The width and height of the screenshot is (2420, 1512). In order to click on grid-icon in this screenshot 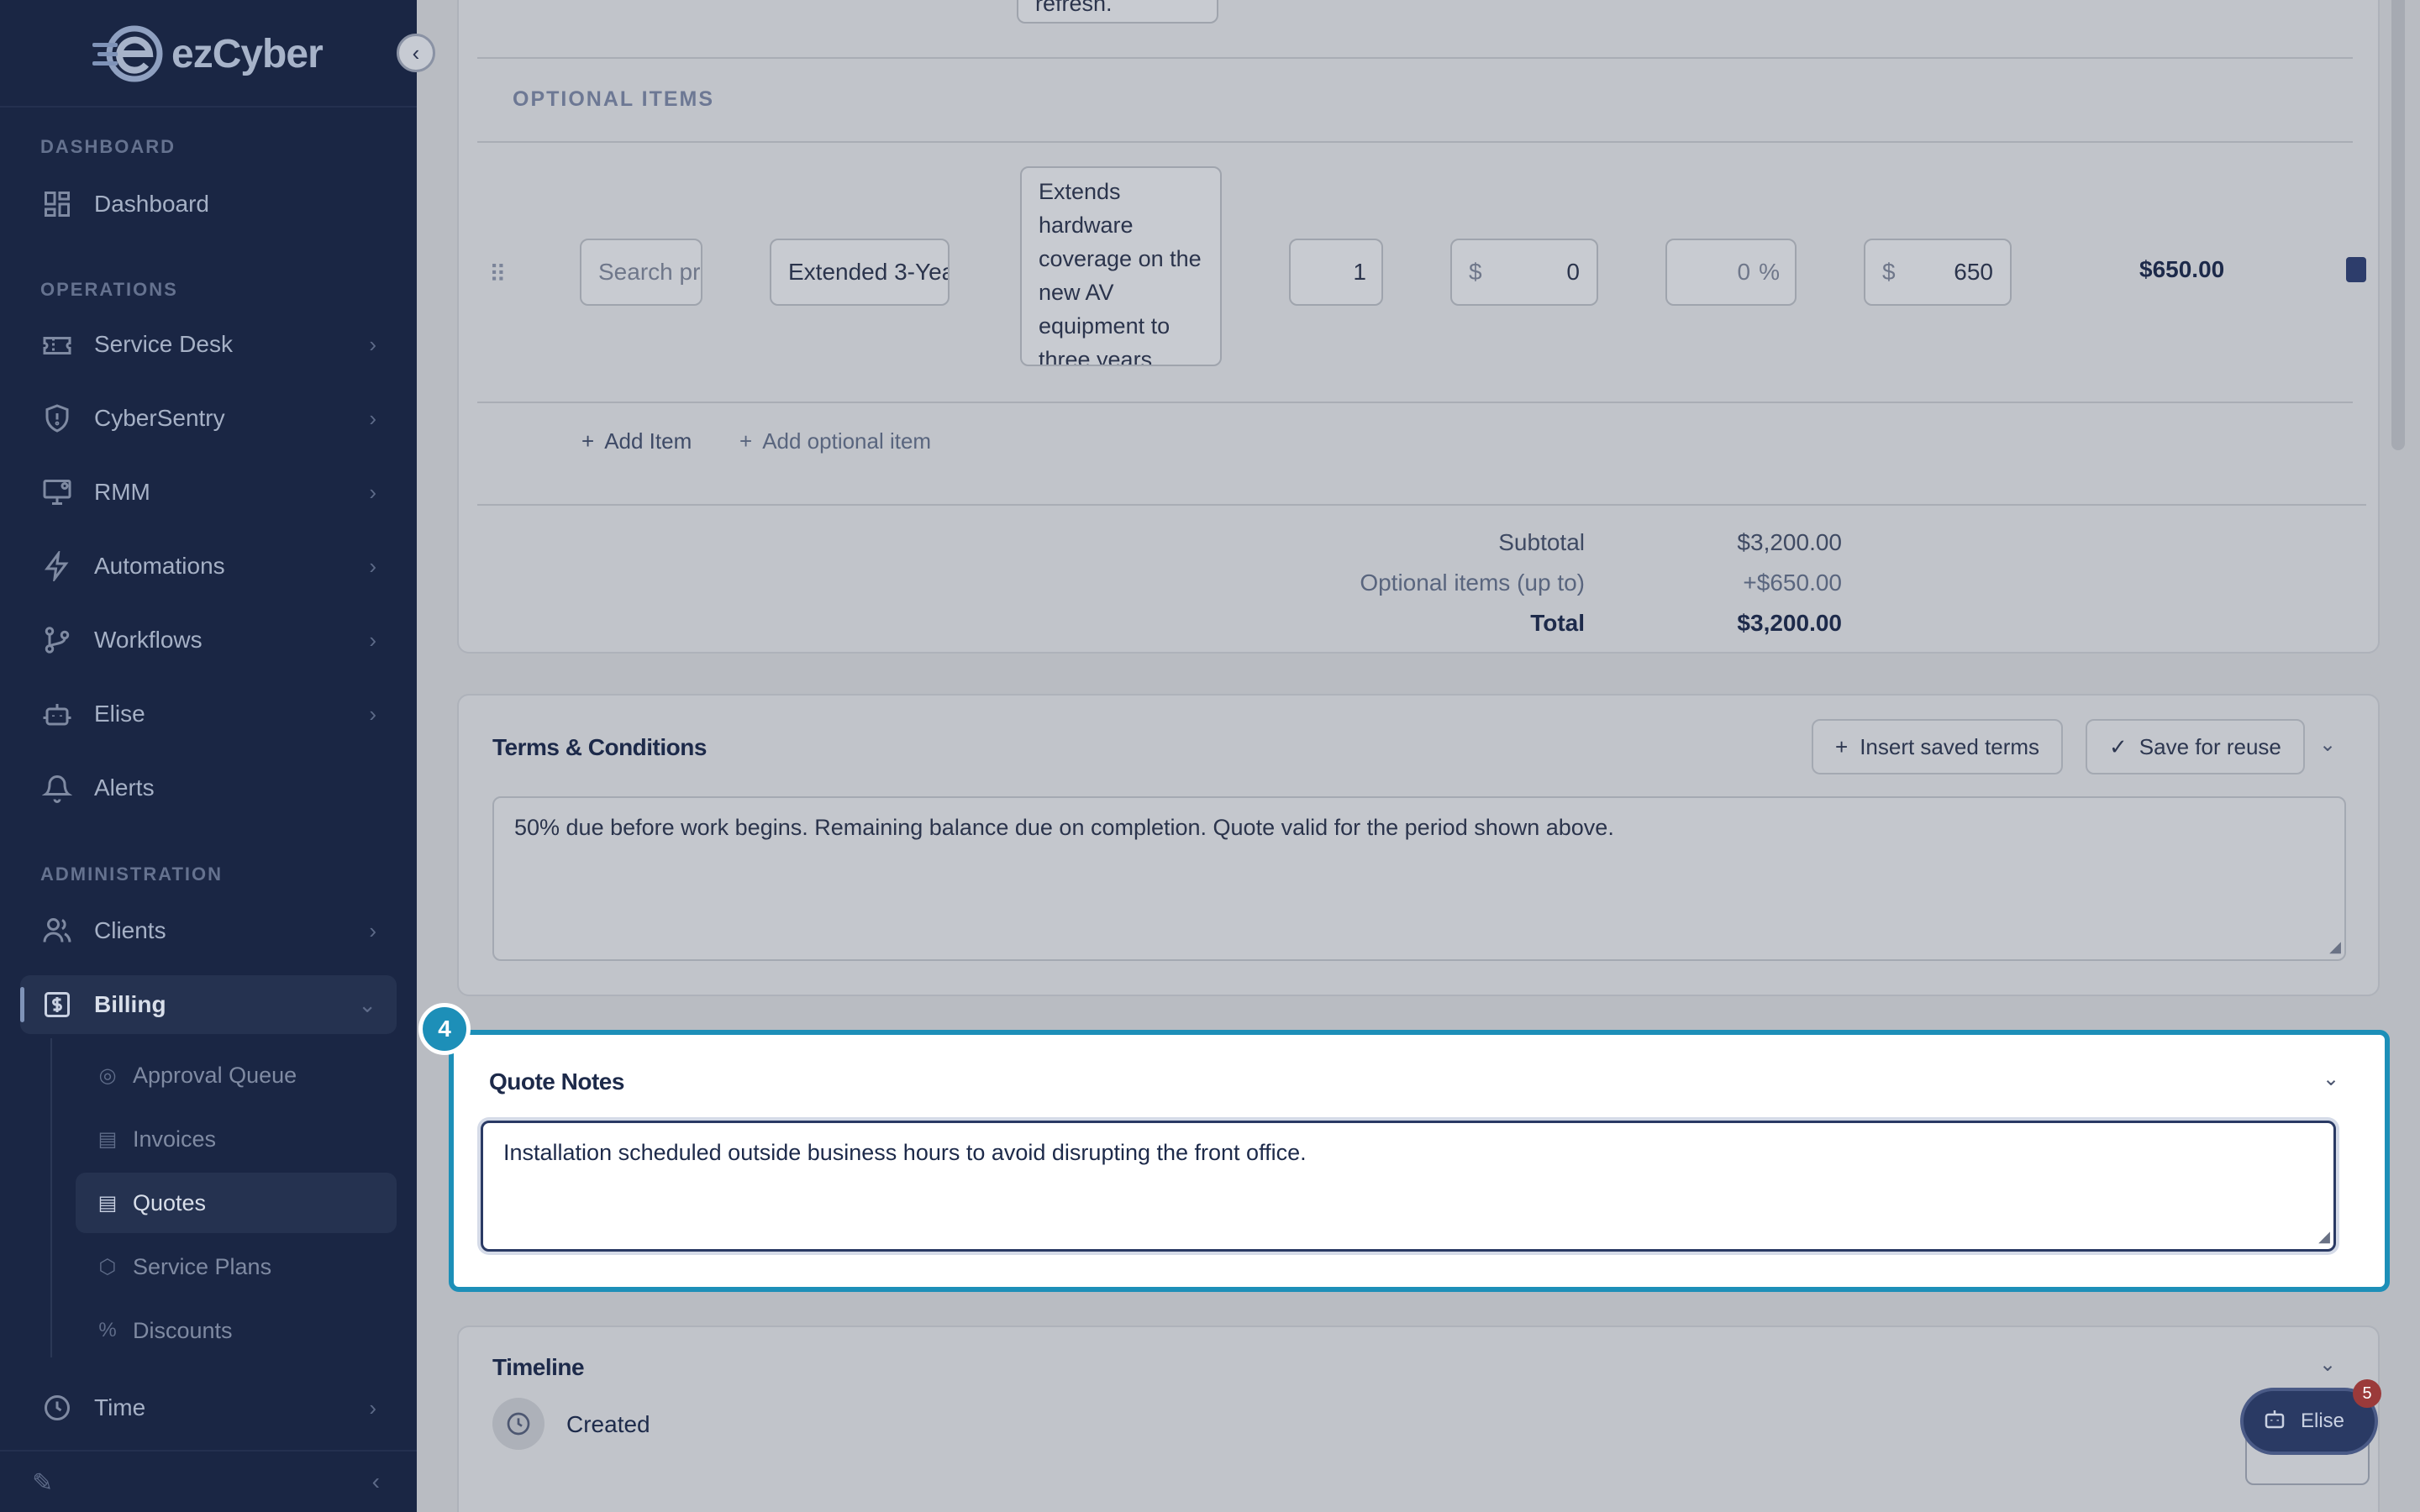, I will do `click(57, 204)`.